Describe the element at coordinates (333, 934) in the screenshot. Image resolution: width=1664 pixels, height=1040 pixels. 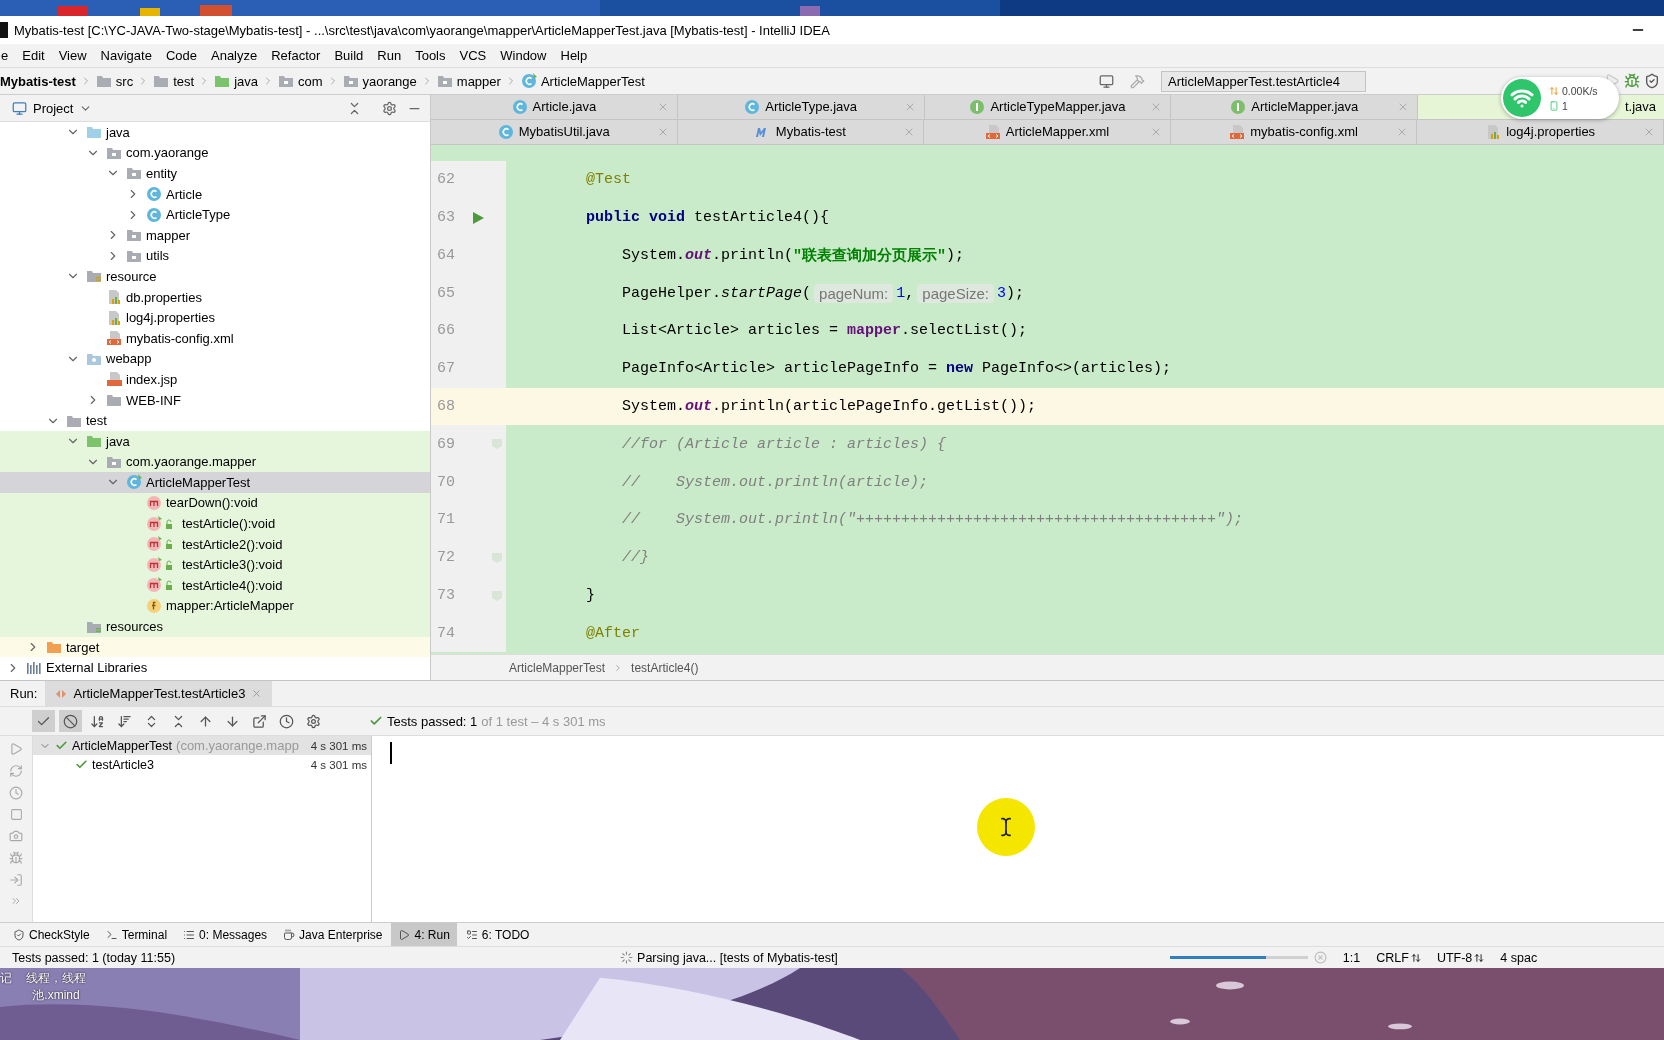
I see `tool-window-button: Java Enterprise` at that location.